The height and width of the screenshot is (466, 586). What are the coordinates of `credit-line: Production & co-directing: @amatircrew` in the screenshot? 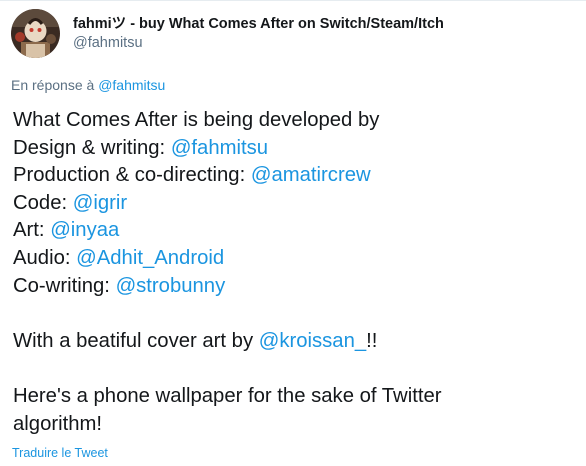 It's located at (295, 176).